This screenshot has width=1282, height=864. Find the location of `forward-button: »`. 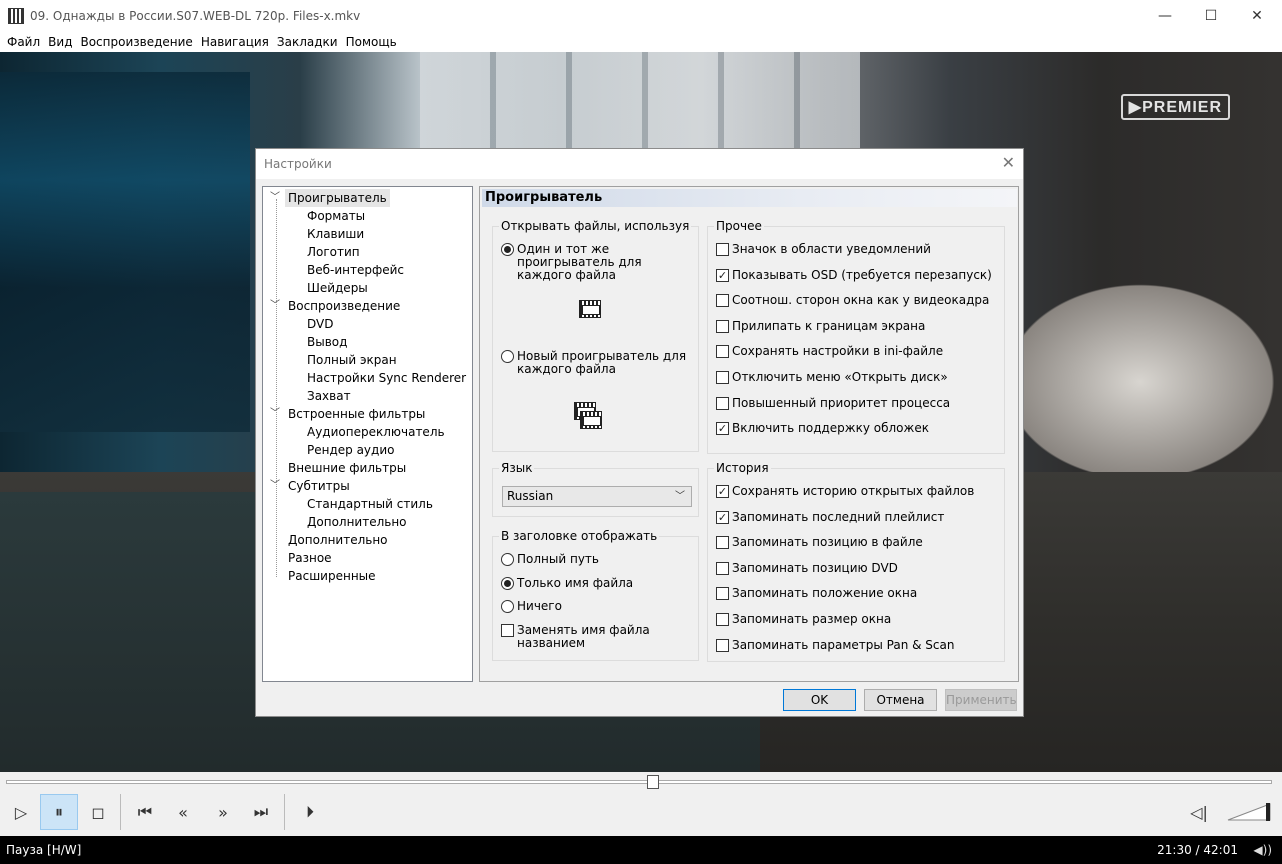

forward-button: » is located at coordinates (223, 812).